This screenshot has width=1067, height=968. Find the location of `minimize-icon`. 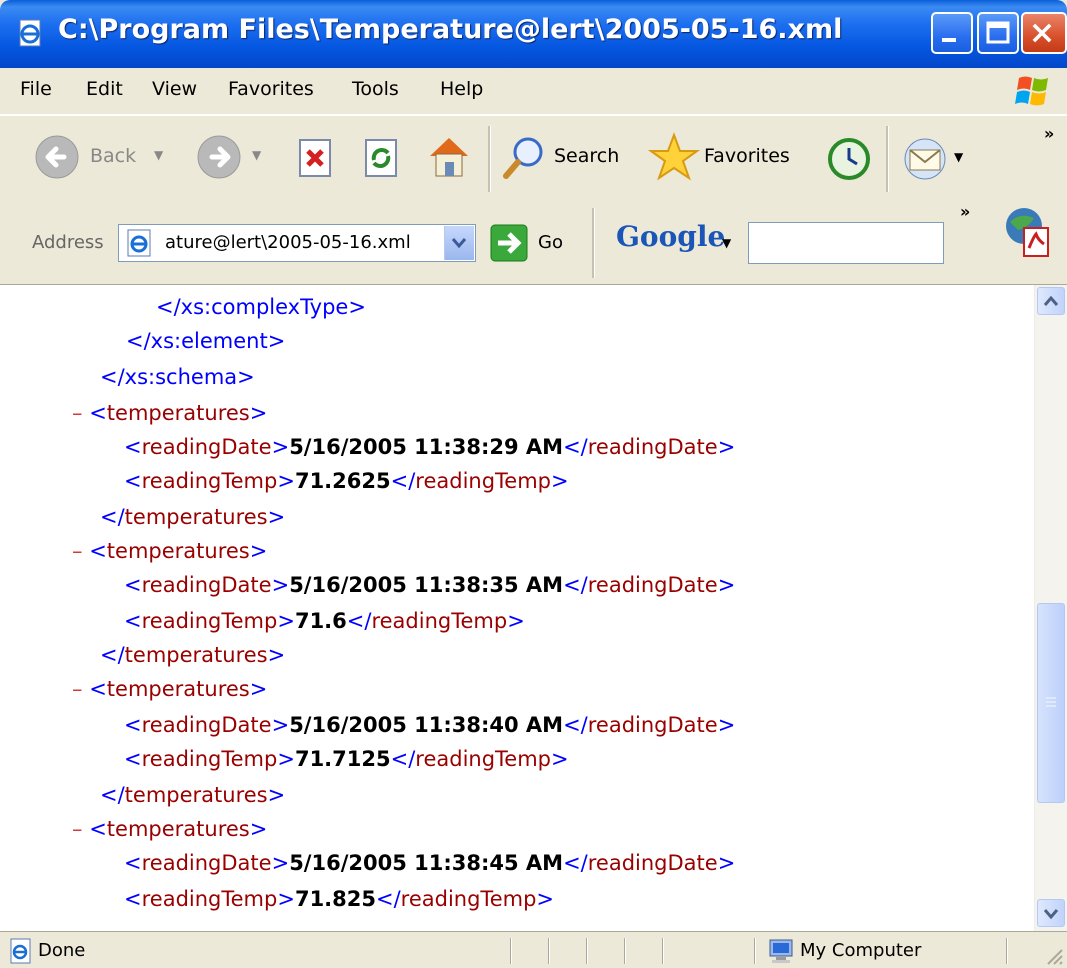

minimize-icon is located at coordinates (949, 40).